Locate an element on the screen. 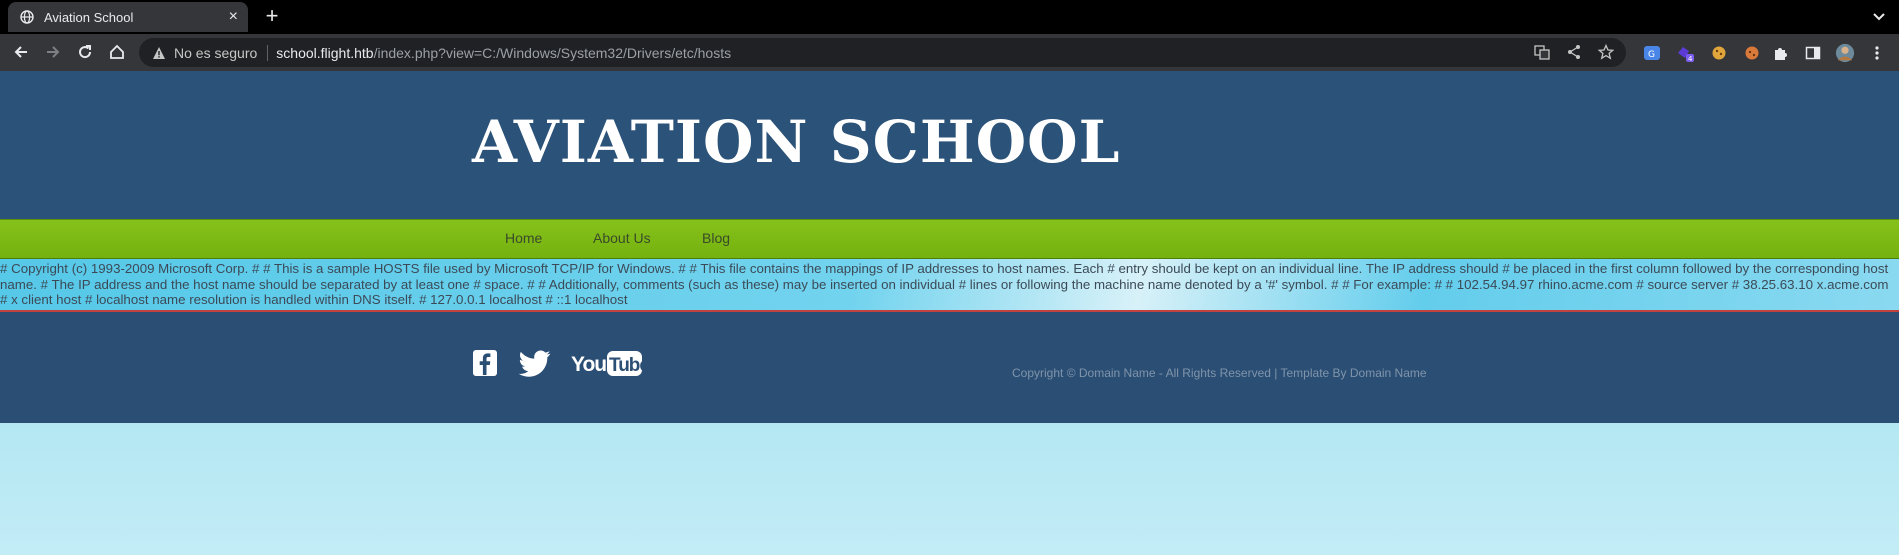 Image resolution: width=1899 pixels, height=555 pixels. back-button is located at coordinates (21, 52).